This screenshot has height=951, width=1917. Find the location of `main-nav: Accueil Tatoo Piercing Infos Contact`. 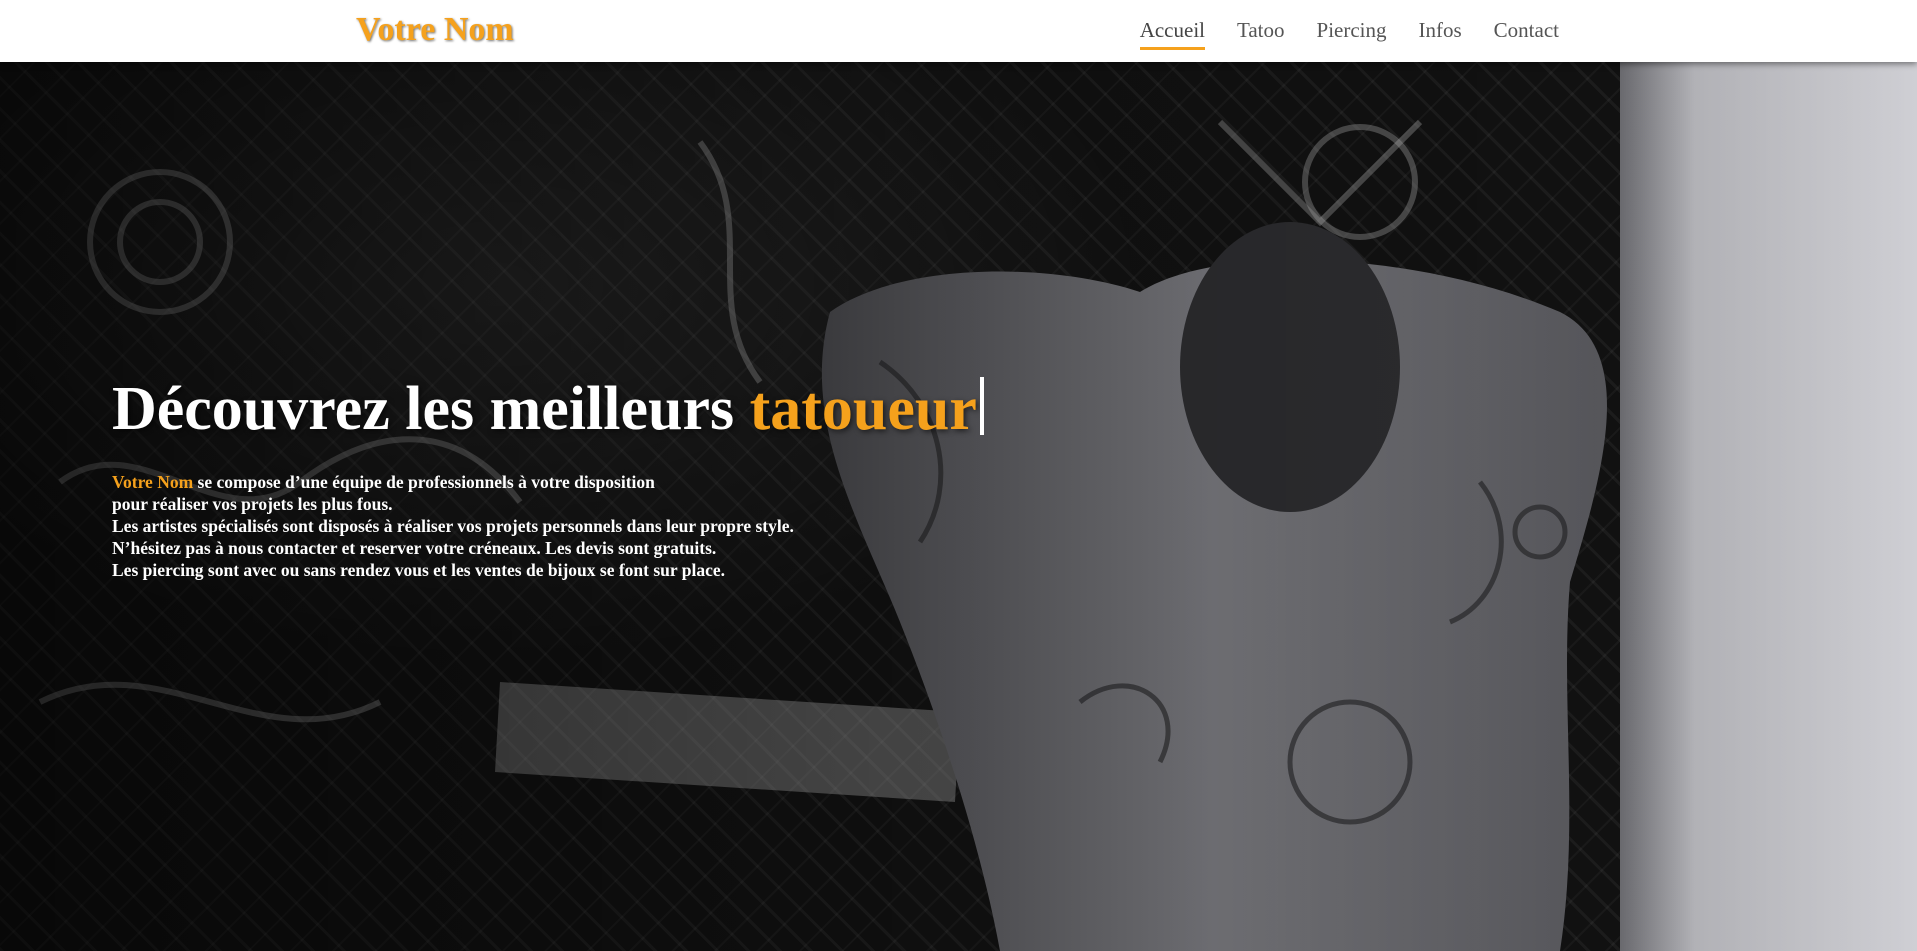

main-nav: Accueil Tatoo Piercing Infos Contact is located at coordinates (1349, 34).